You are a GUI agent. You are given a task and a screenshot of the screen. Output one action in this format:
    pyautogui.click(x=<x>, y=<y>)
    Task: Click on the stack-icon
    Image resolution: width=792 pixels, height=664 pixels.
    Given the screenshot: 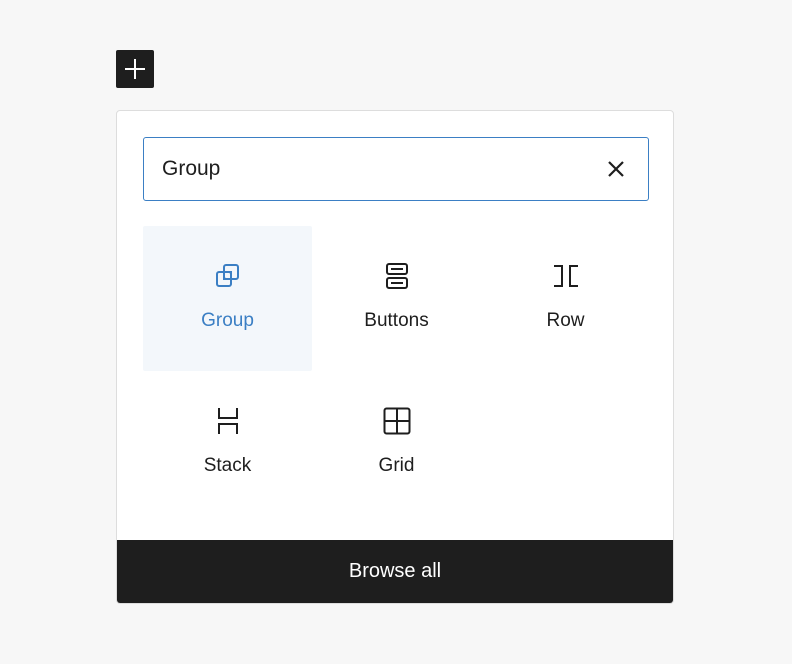 What is the action you would take?
    pyautogui.click(x=228, y=421)
    